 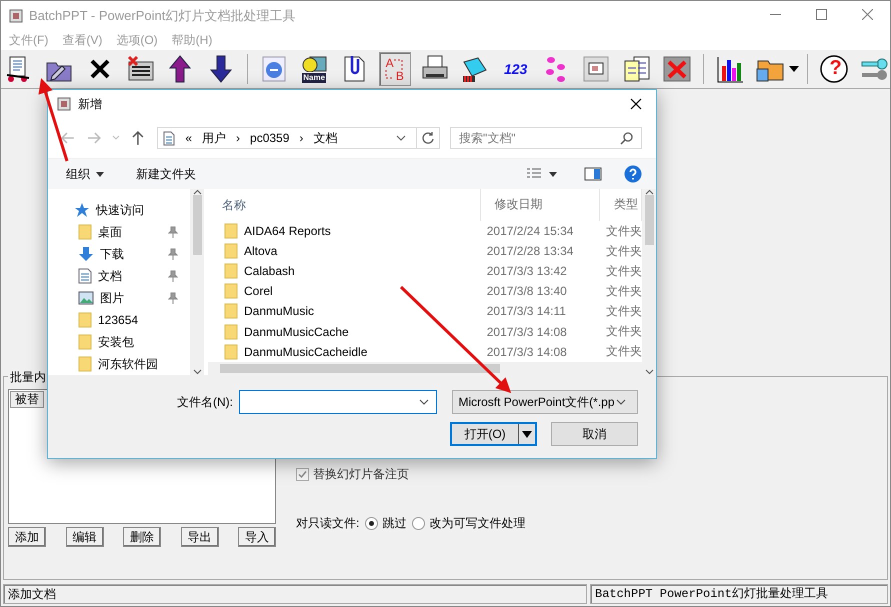 I want to click on file-name: DanmuMusicCacheidle, so click(x=306, y=351).